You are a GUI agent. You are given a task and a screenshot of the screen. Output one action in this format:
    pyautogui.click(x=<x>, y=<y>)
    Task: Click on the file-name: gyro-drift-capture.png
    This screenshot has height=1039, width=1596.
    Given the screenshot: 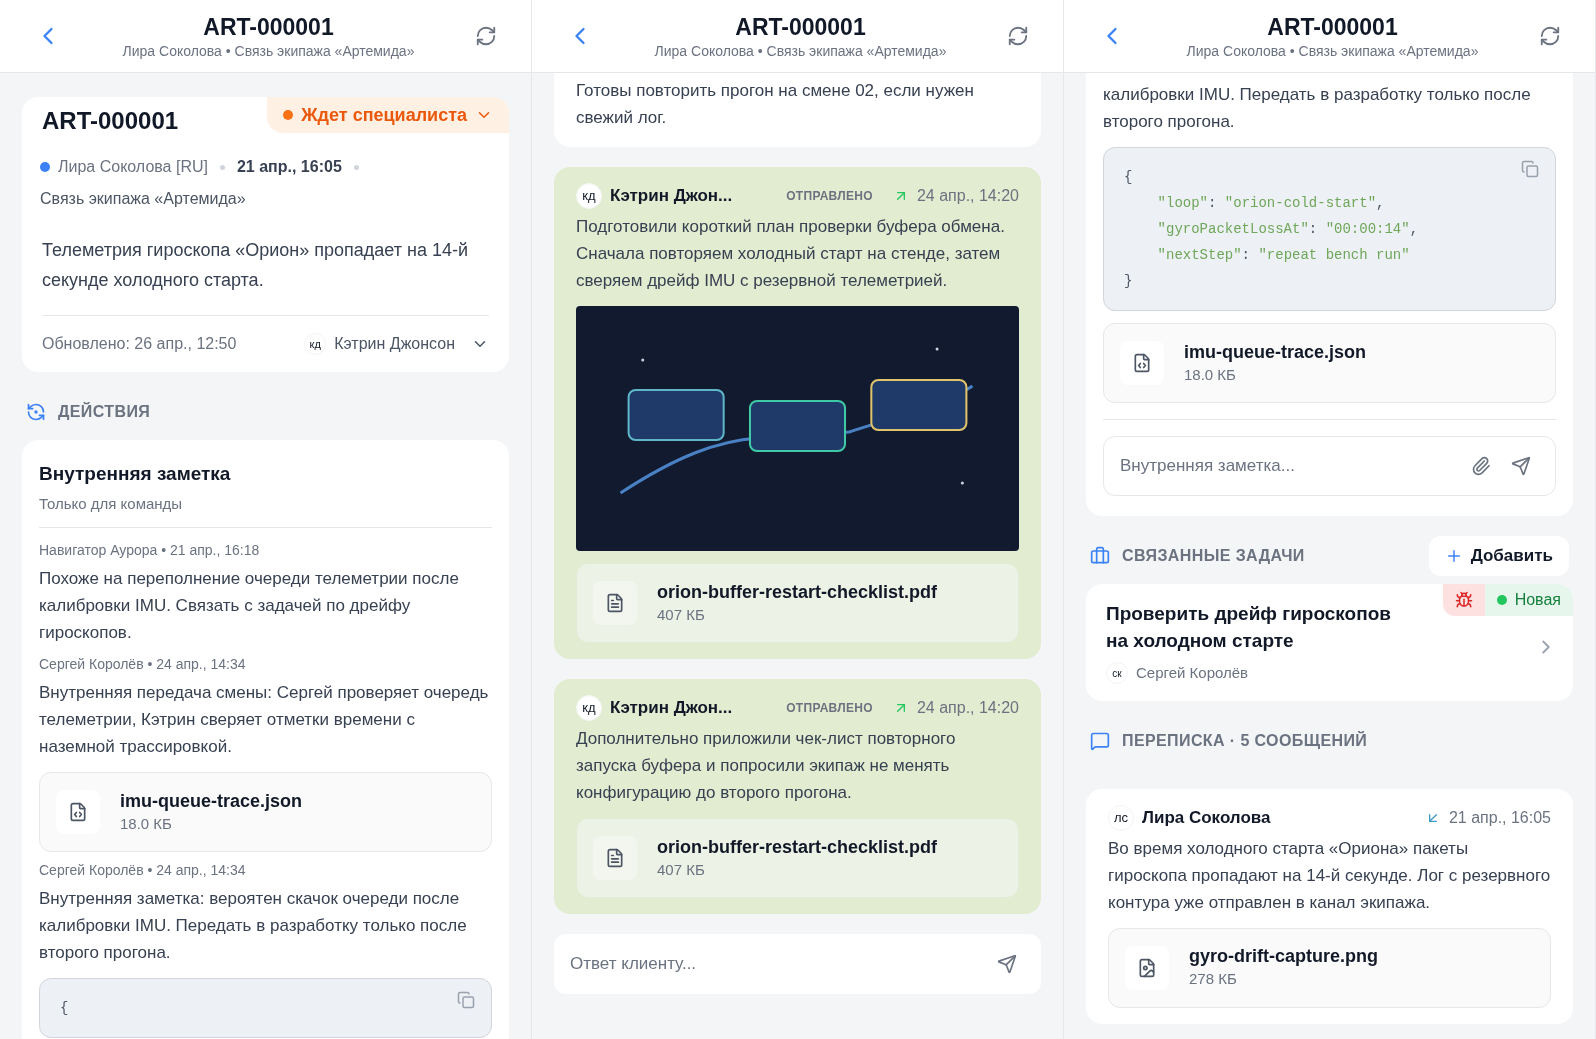 What is the action you would take?
    pyautogui.click(x=1283, y=957)
    